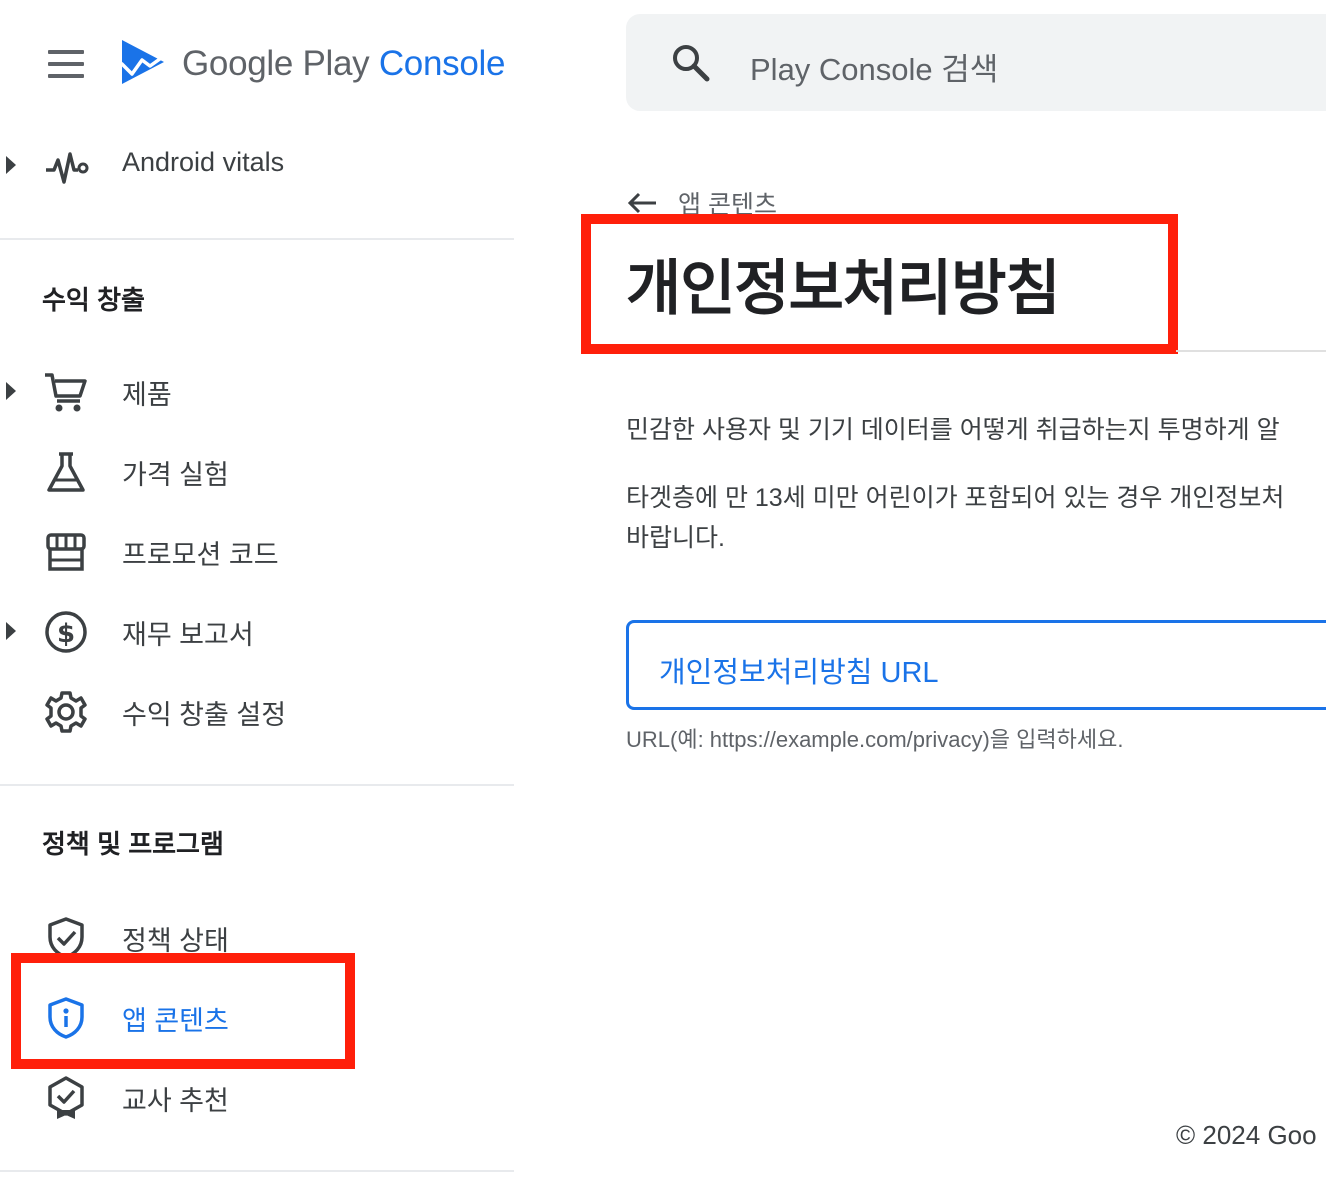  Describe the element at coordinates (66, 64) in the screenshot. I see `main-menu-button` at that location.